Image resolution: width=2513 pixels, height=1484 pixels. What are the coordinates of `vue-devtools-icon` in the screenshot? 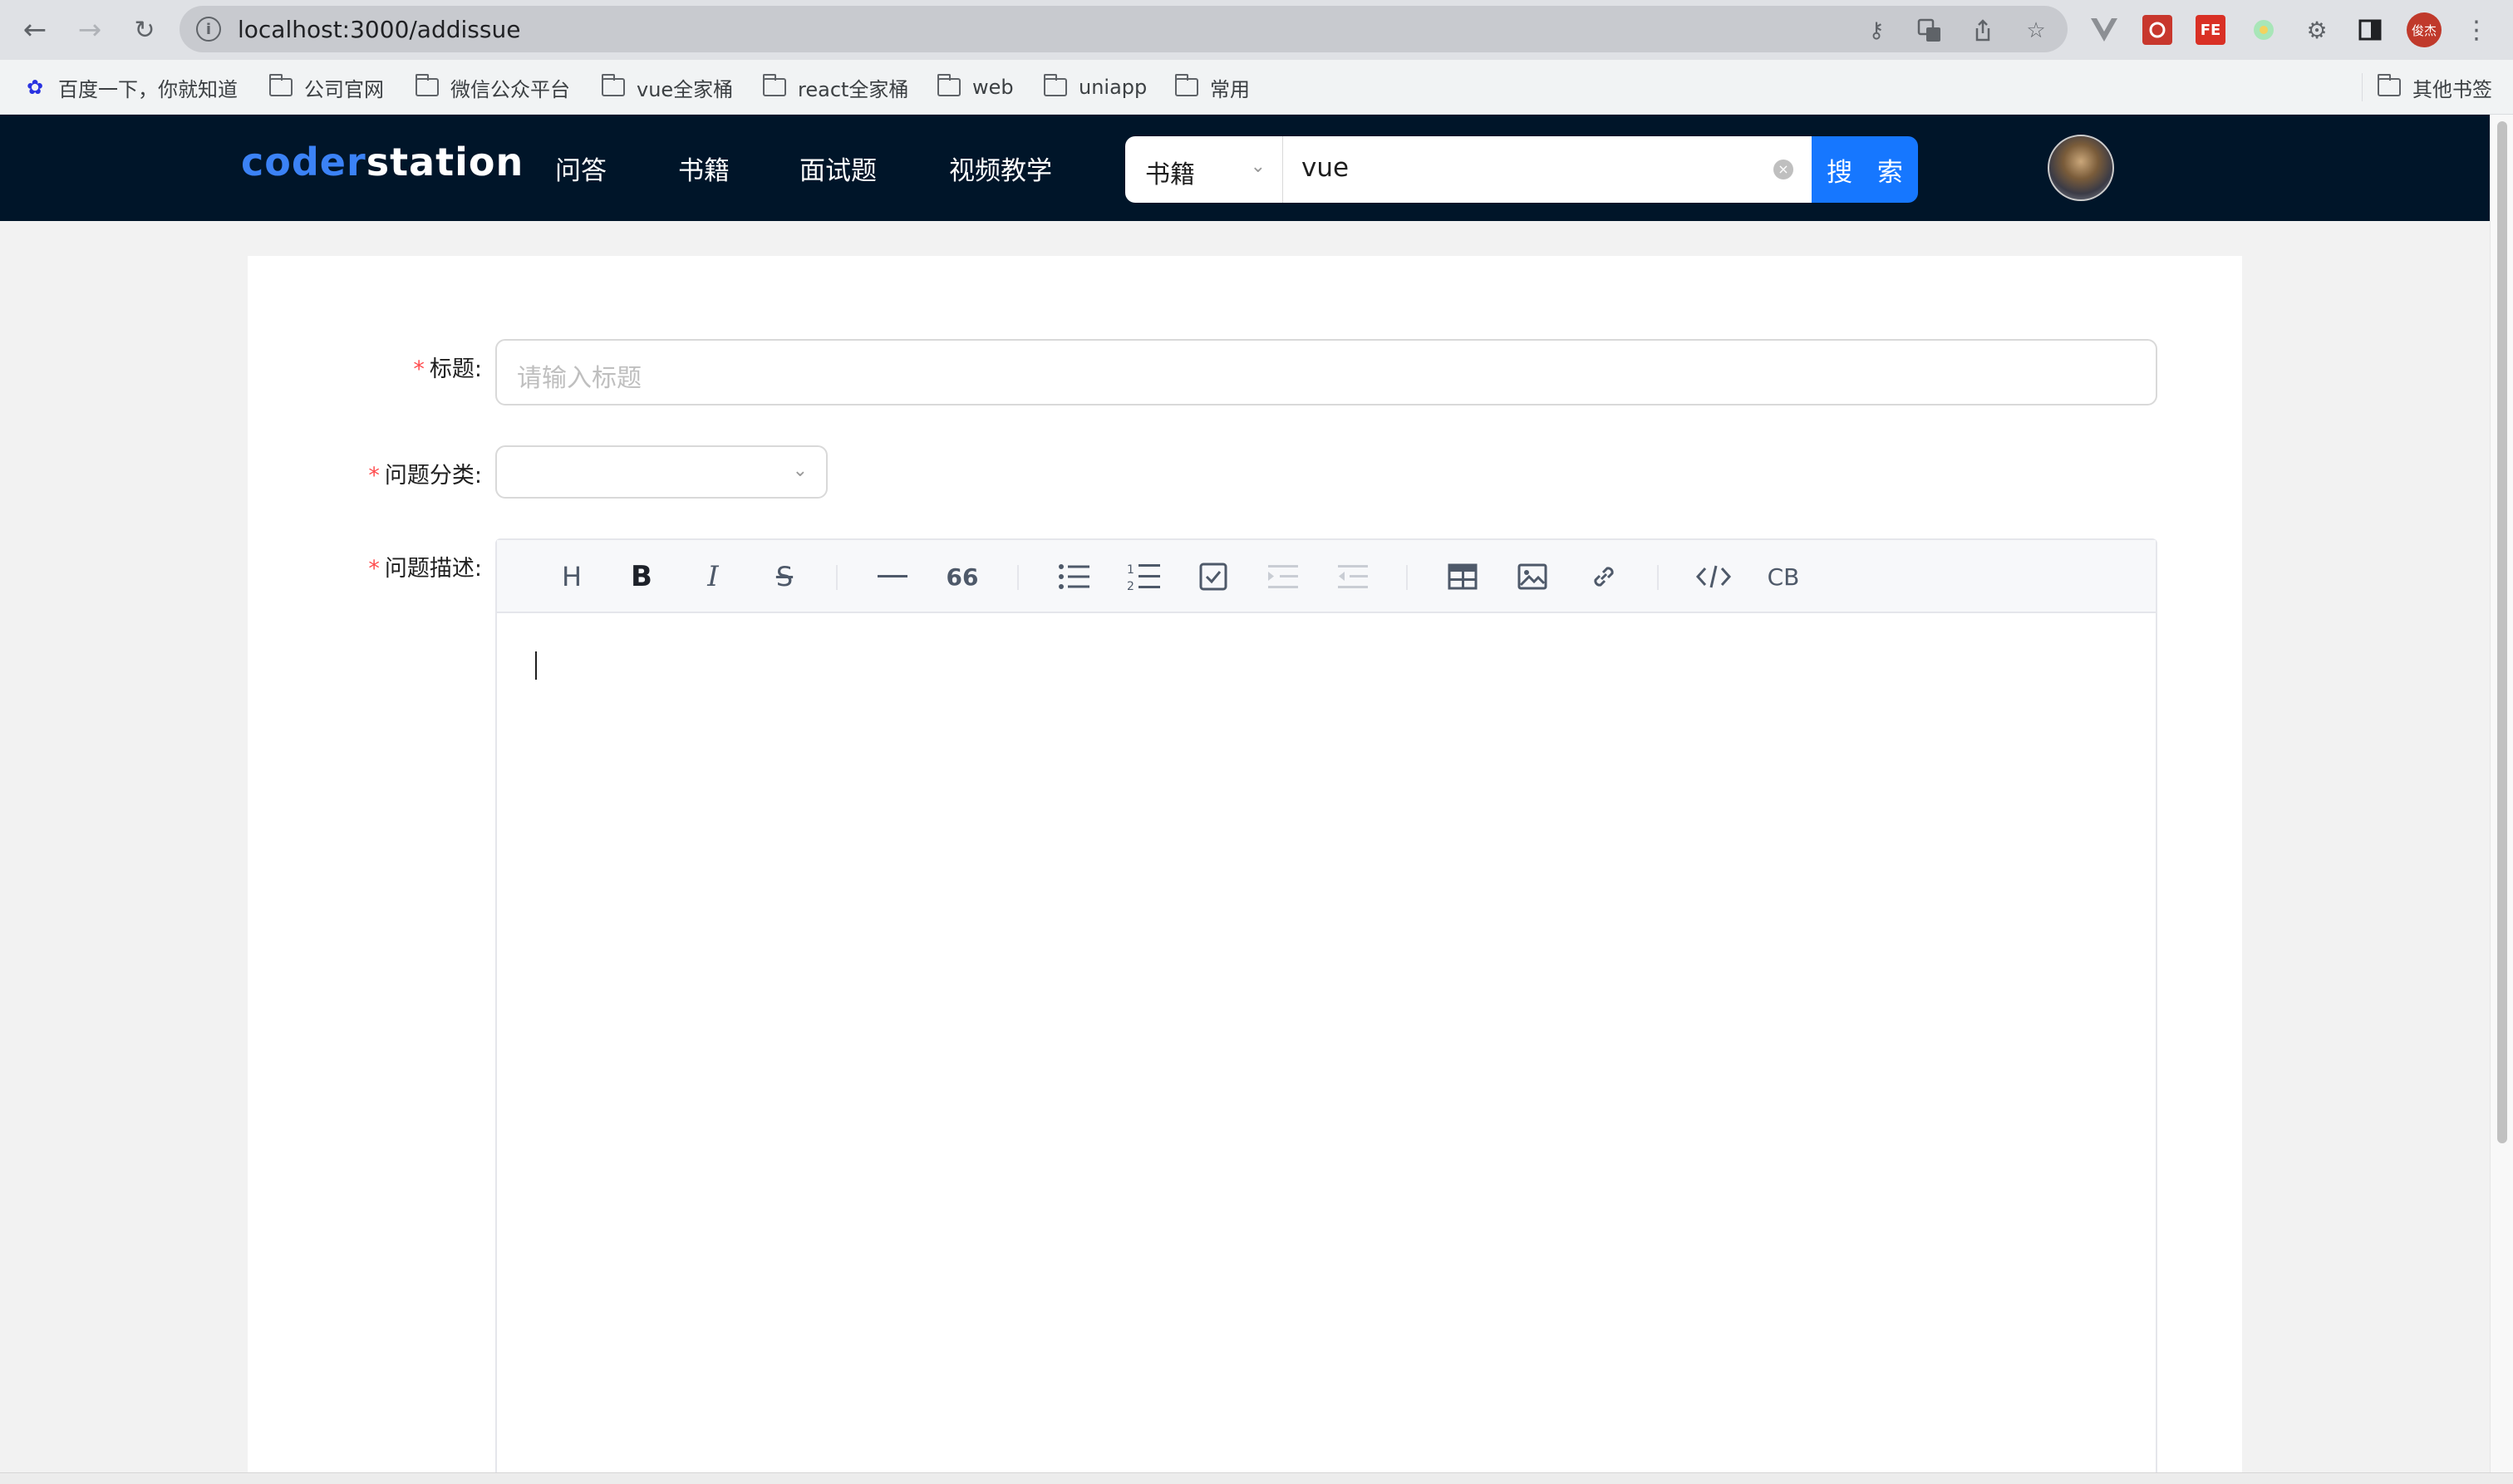 It's located at (2104, 30).